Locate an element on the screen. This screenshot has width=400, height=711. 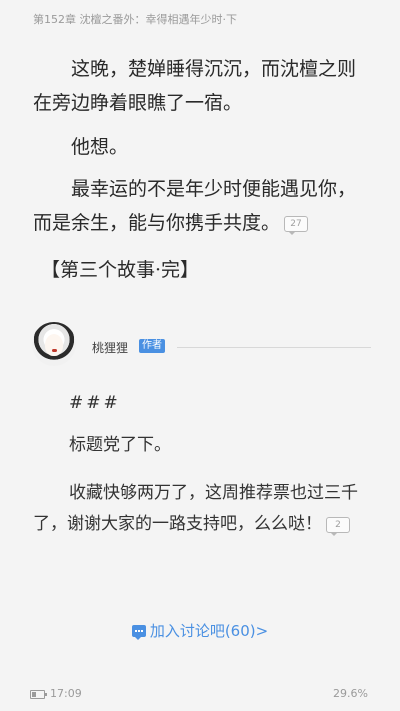
divider is located at coordinates (274, 347).